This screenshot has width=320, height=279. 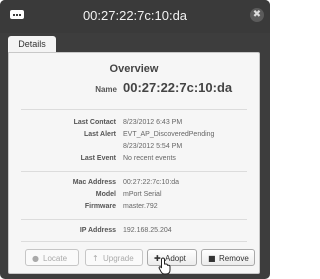 I want to click on locate-button: ● Locate, so click(x=52, y=257).